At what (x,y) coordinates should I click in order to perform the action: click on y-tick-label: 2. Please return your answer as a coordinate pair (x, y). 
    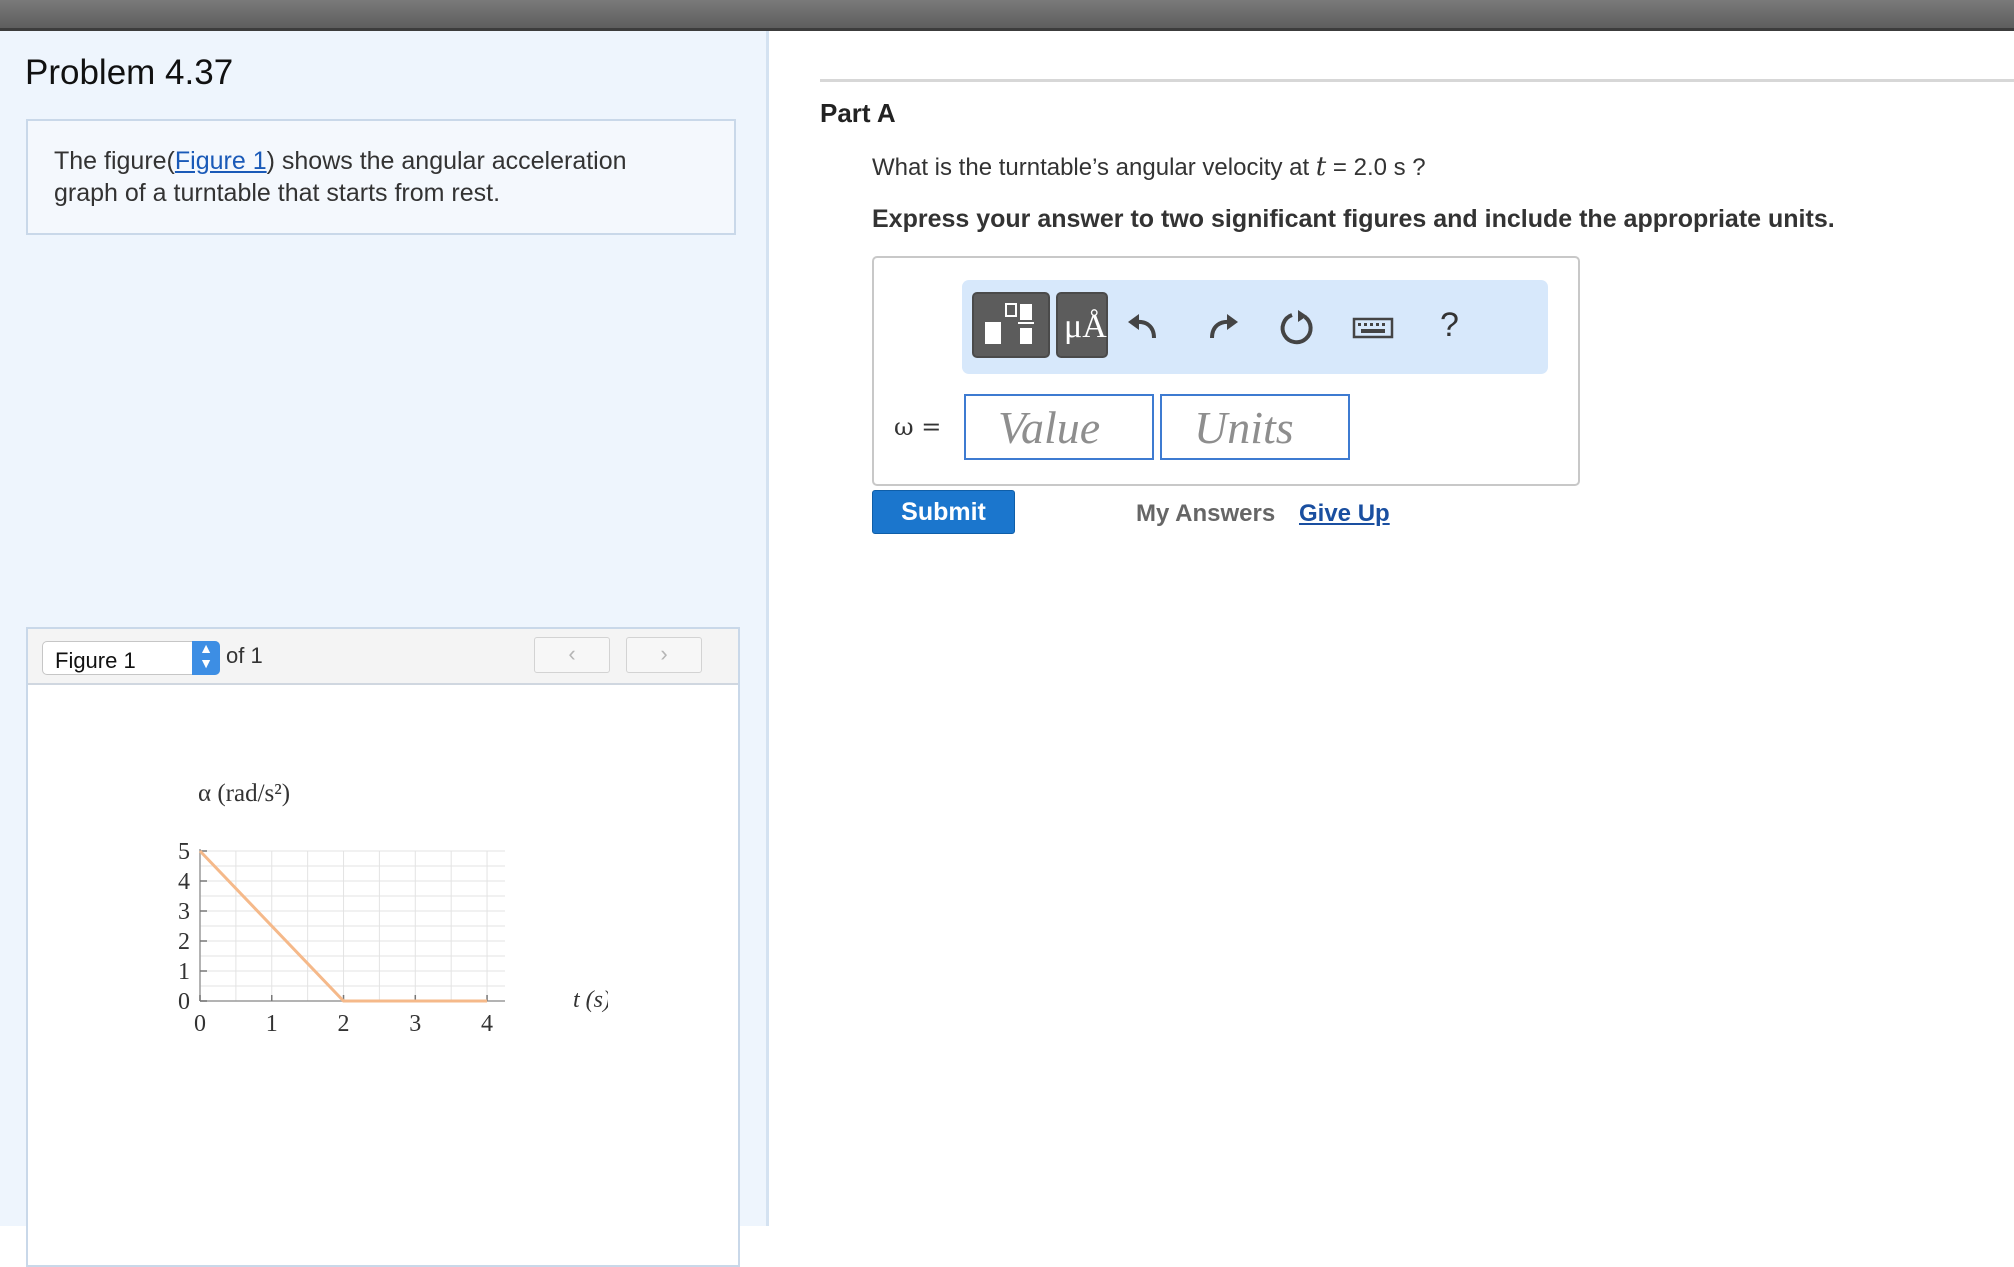
    Looking at the image, I should click on (184, 942).